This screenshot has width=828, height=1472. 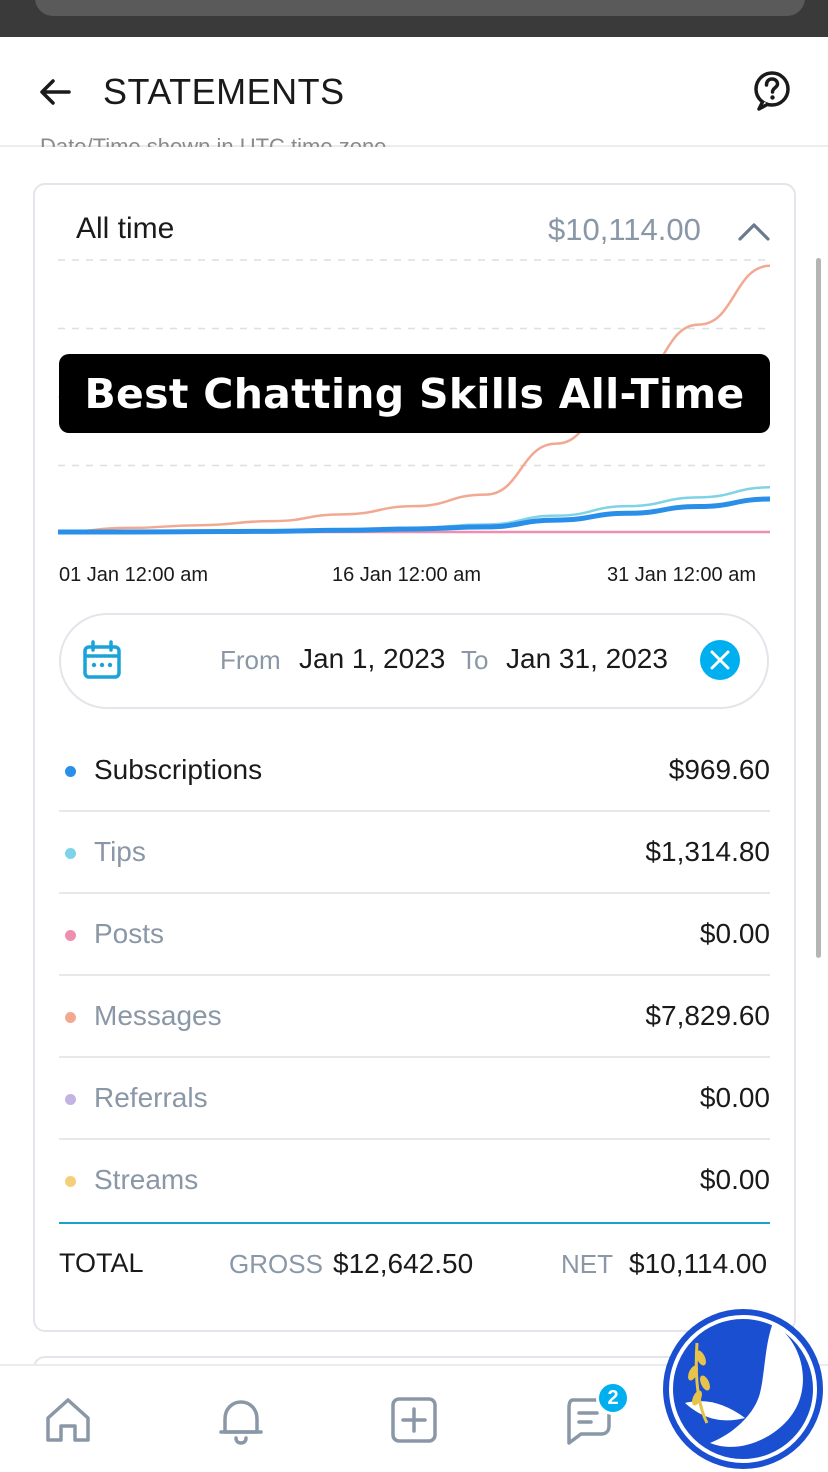 What do you see at coordinates (587, 1264) in the screenshot?
I see `net-label: NET` at bounding box center [587, 1264].